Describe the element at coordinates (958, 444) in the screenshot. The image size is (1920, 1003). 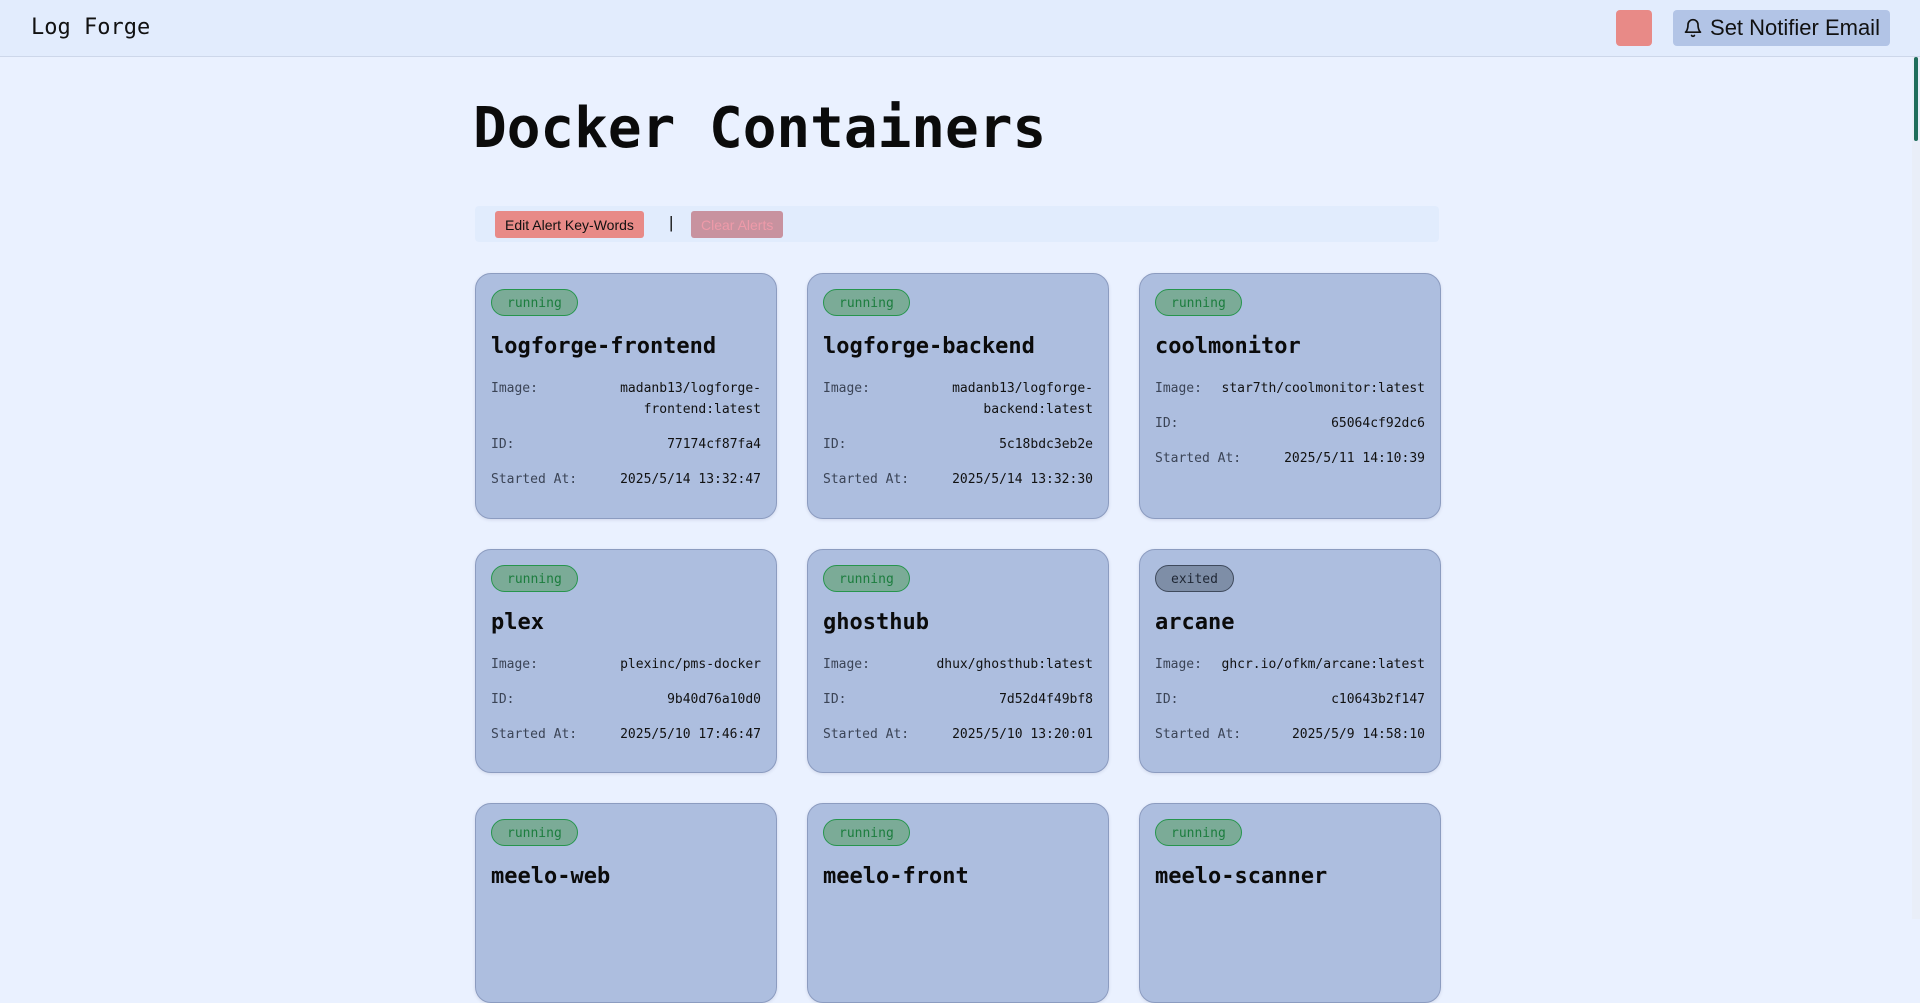
I see `id-row: ID: 5c18bdc3eb2e` at that location.